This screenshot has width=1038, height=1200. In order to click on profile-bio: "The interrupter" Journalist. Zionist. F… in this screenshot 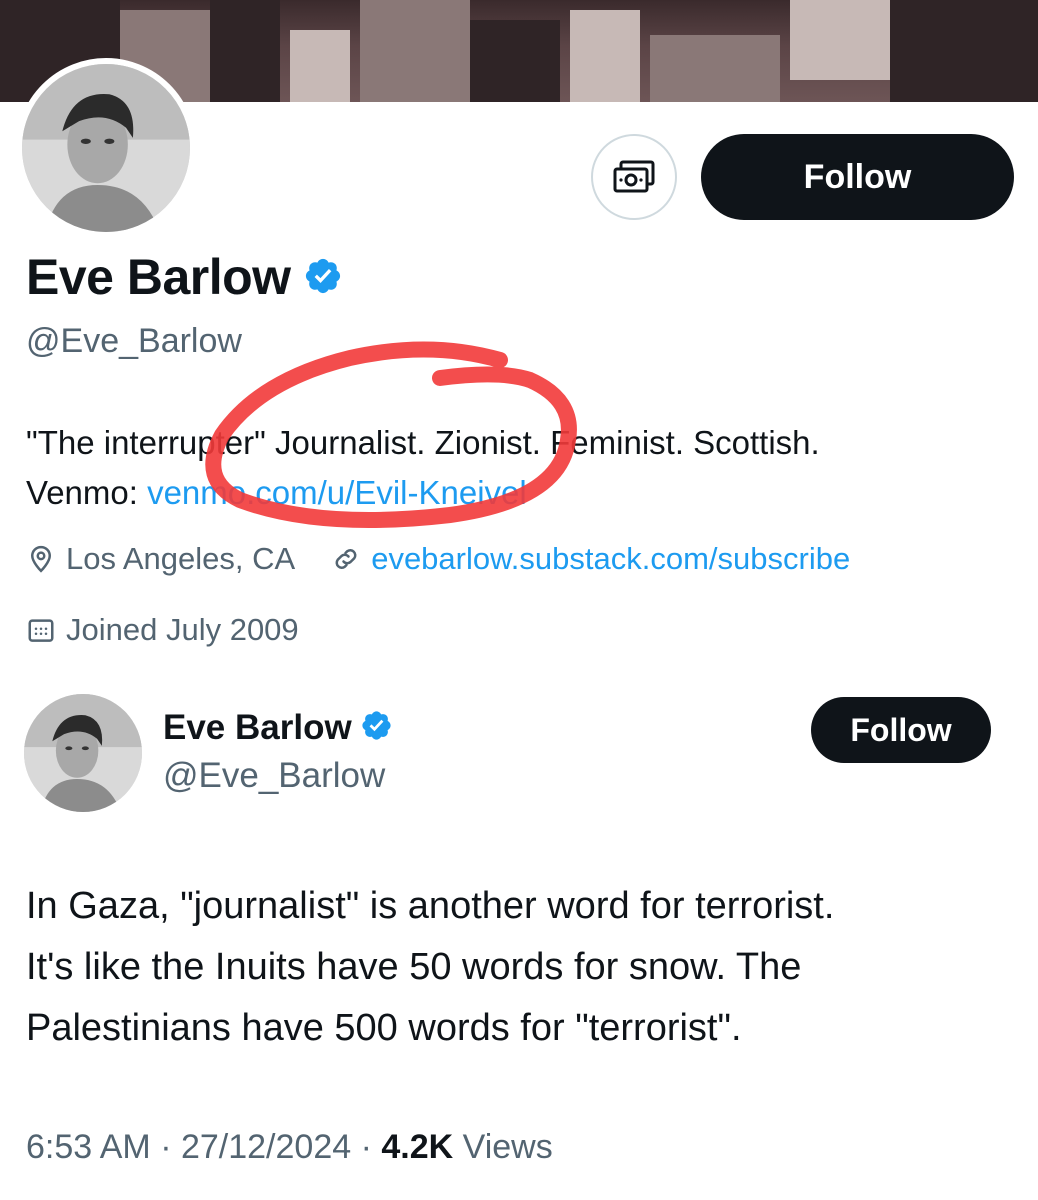, I will do `click(521, 468)`.